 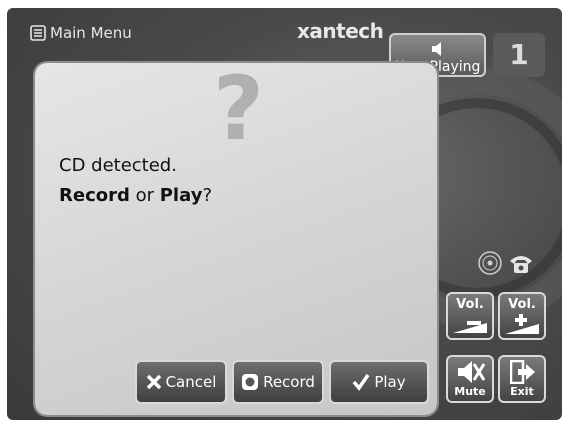 I want to click on zone-number: 1, so click(x=519, y=55).